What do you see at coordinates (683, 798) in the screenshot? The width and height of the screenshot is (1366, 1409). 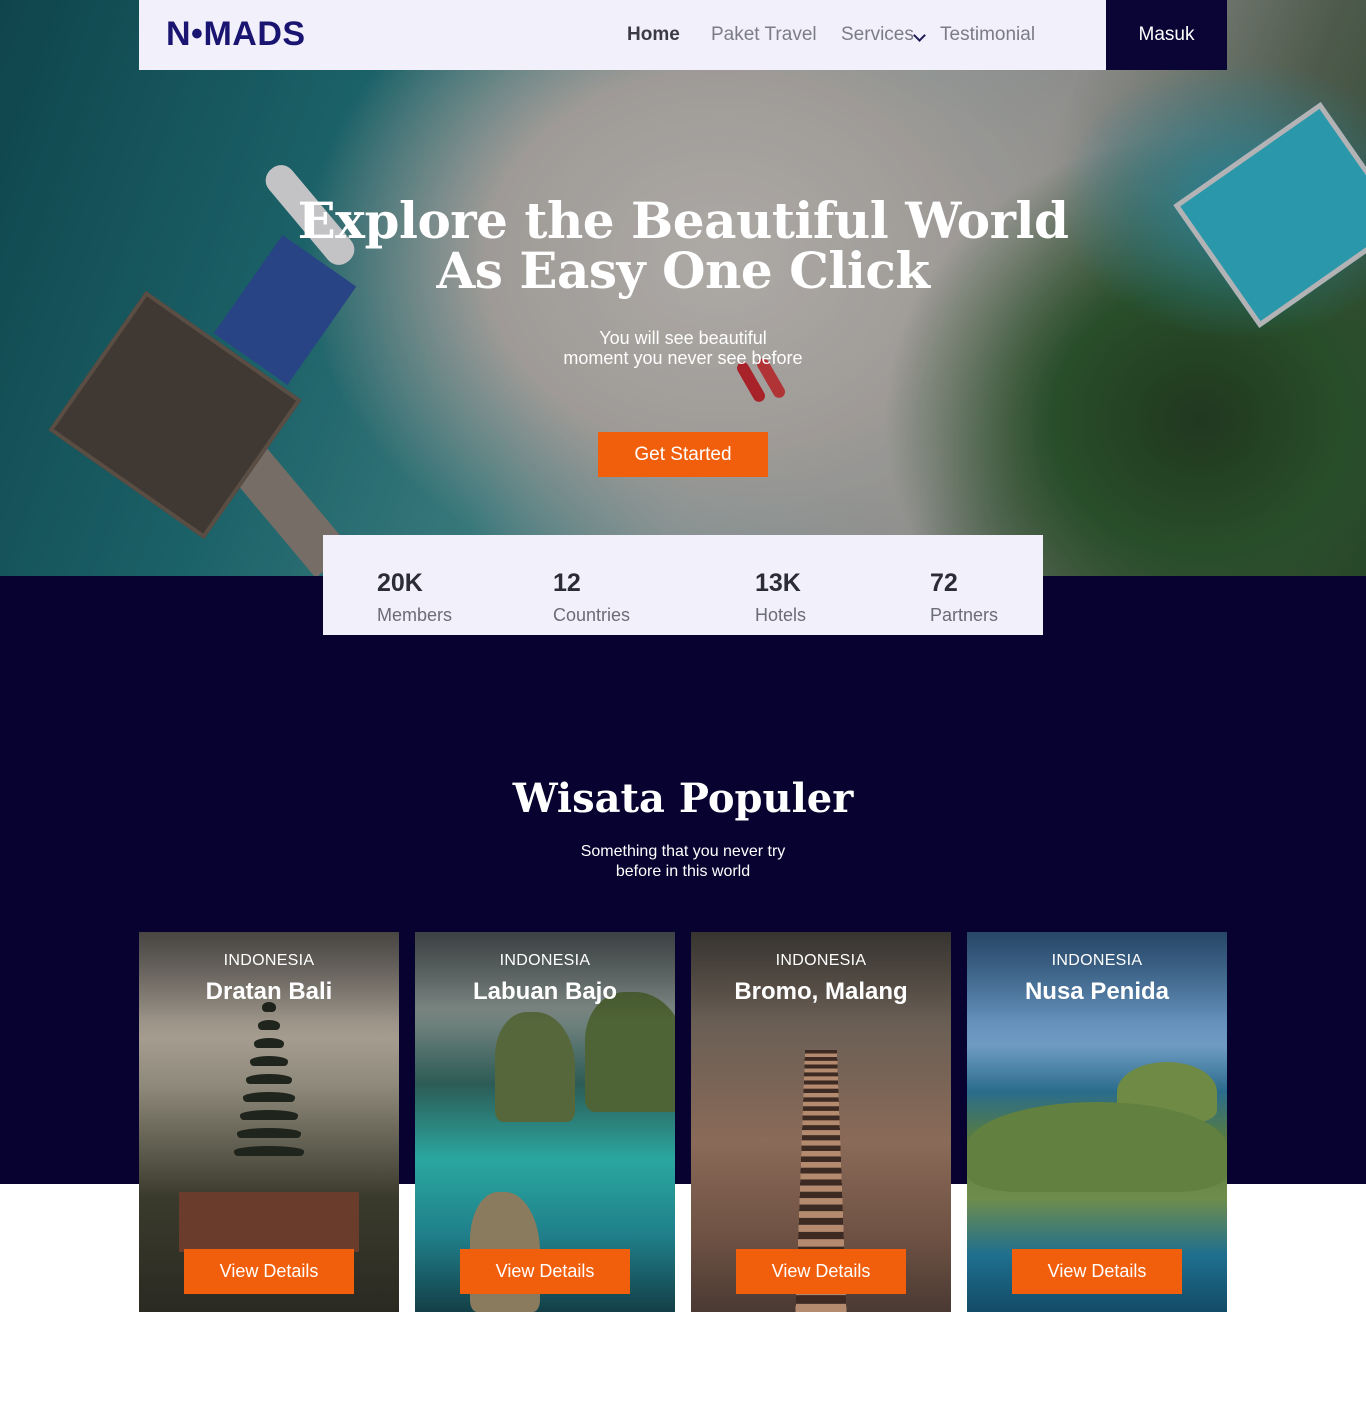 I see `popular-title: Wisata Populer` at bounding box center [683, 798].